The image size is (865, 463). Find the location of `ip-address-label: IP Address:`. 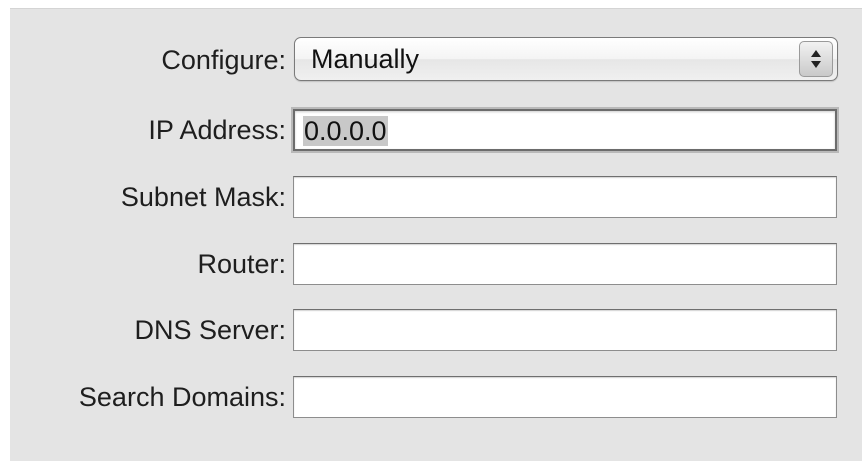

ip-address-label: IP Address: is located at coordinates (217, 130).